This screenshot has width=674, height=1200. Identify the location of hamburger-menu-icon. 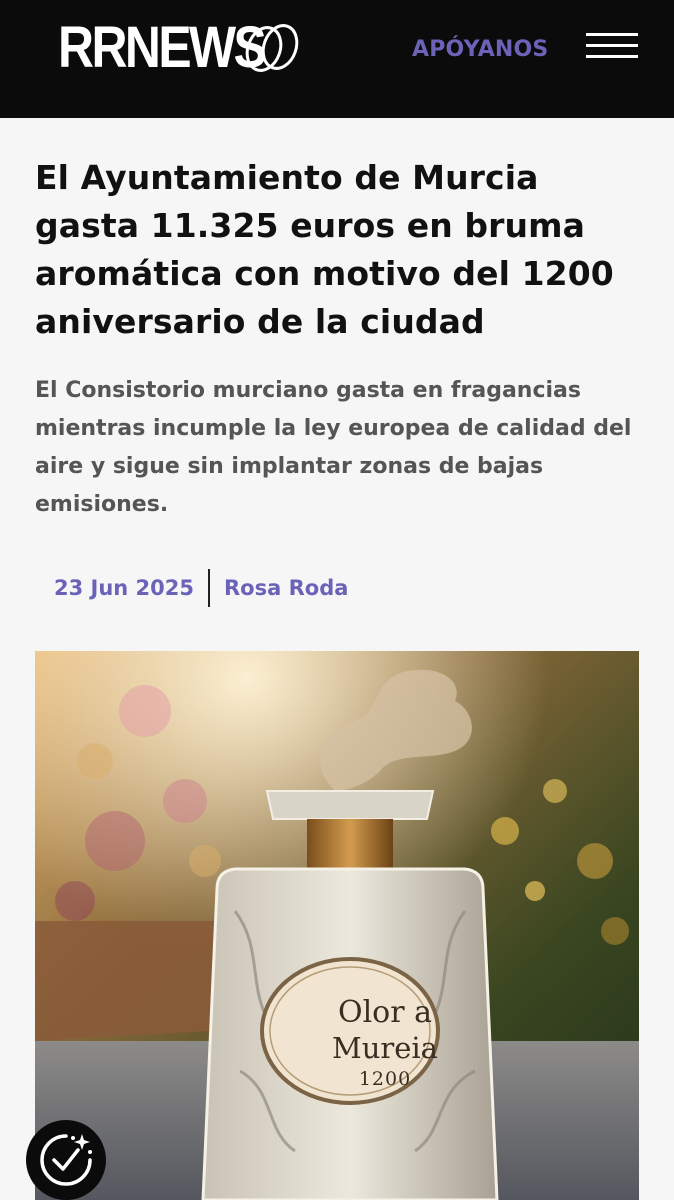
(612, 47).